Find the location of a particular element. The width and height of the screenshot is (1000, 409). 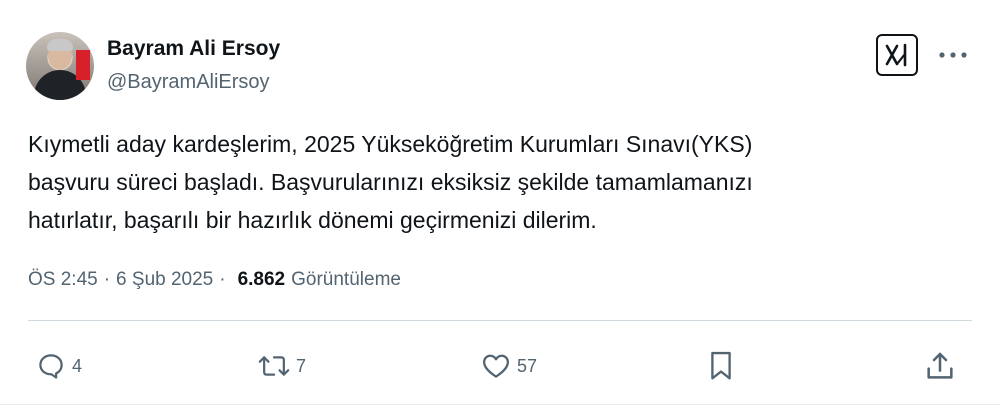

more-icon is located at coordinates (953, 55).